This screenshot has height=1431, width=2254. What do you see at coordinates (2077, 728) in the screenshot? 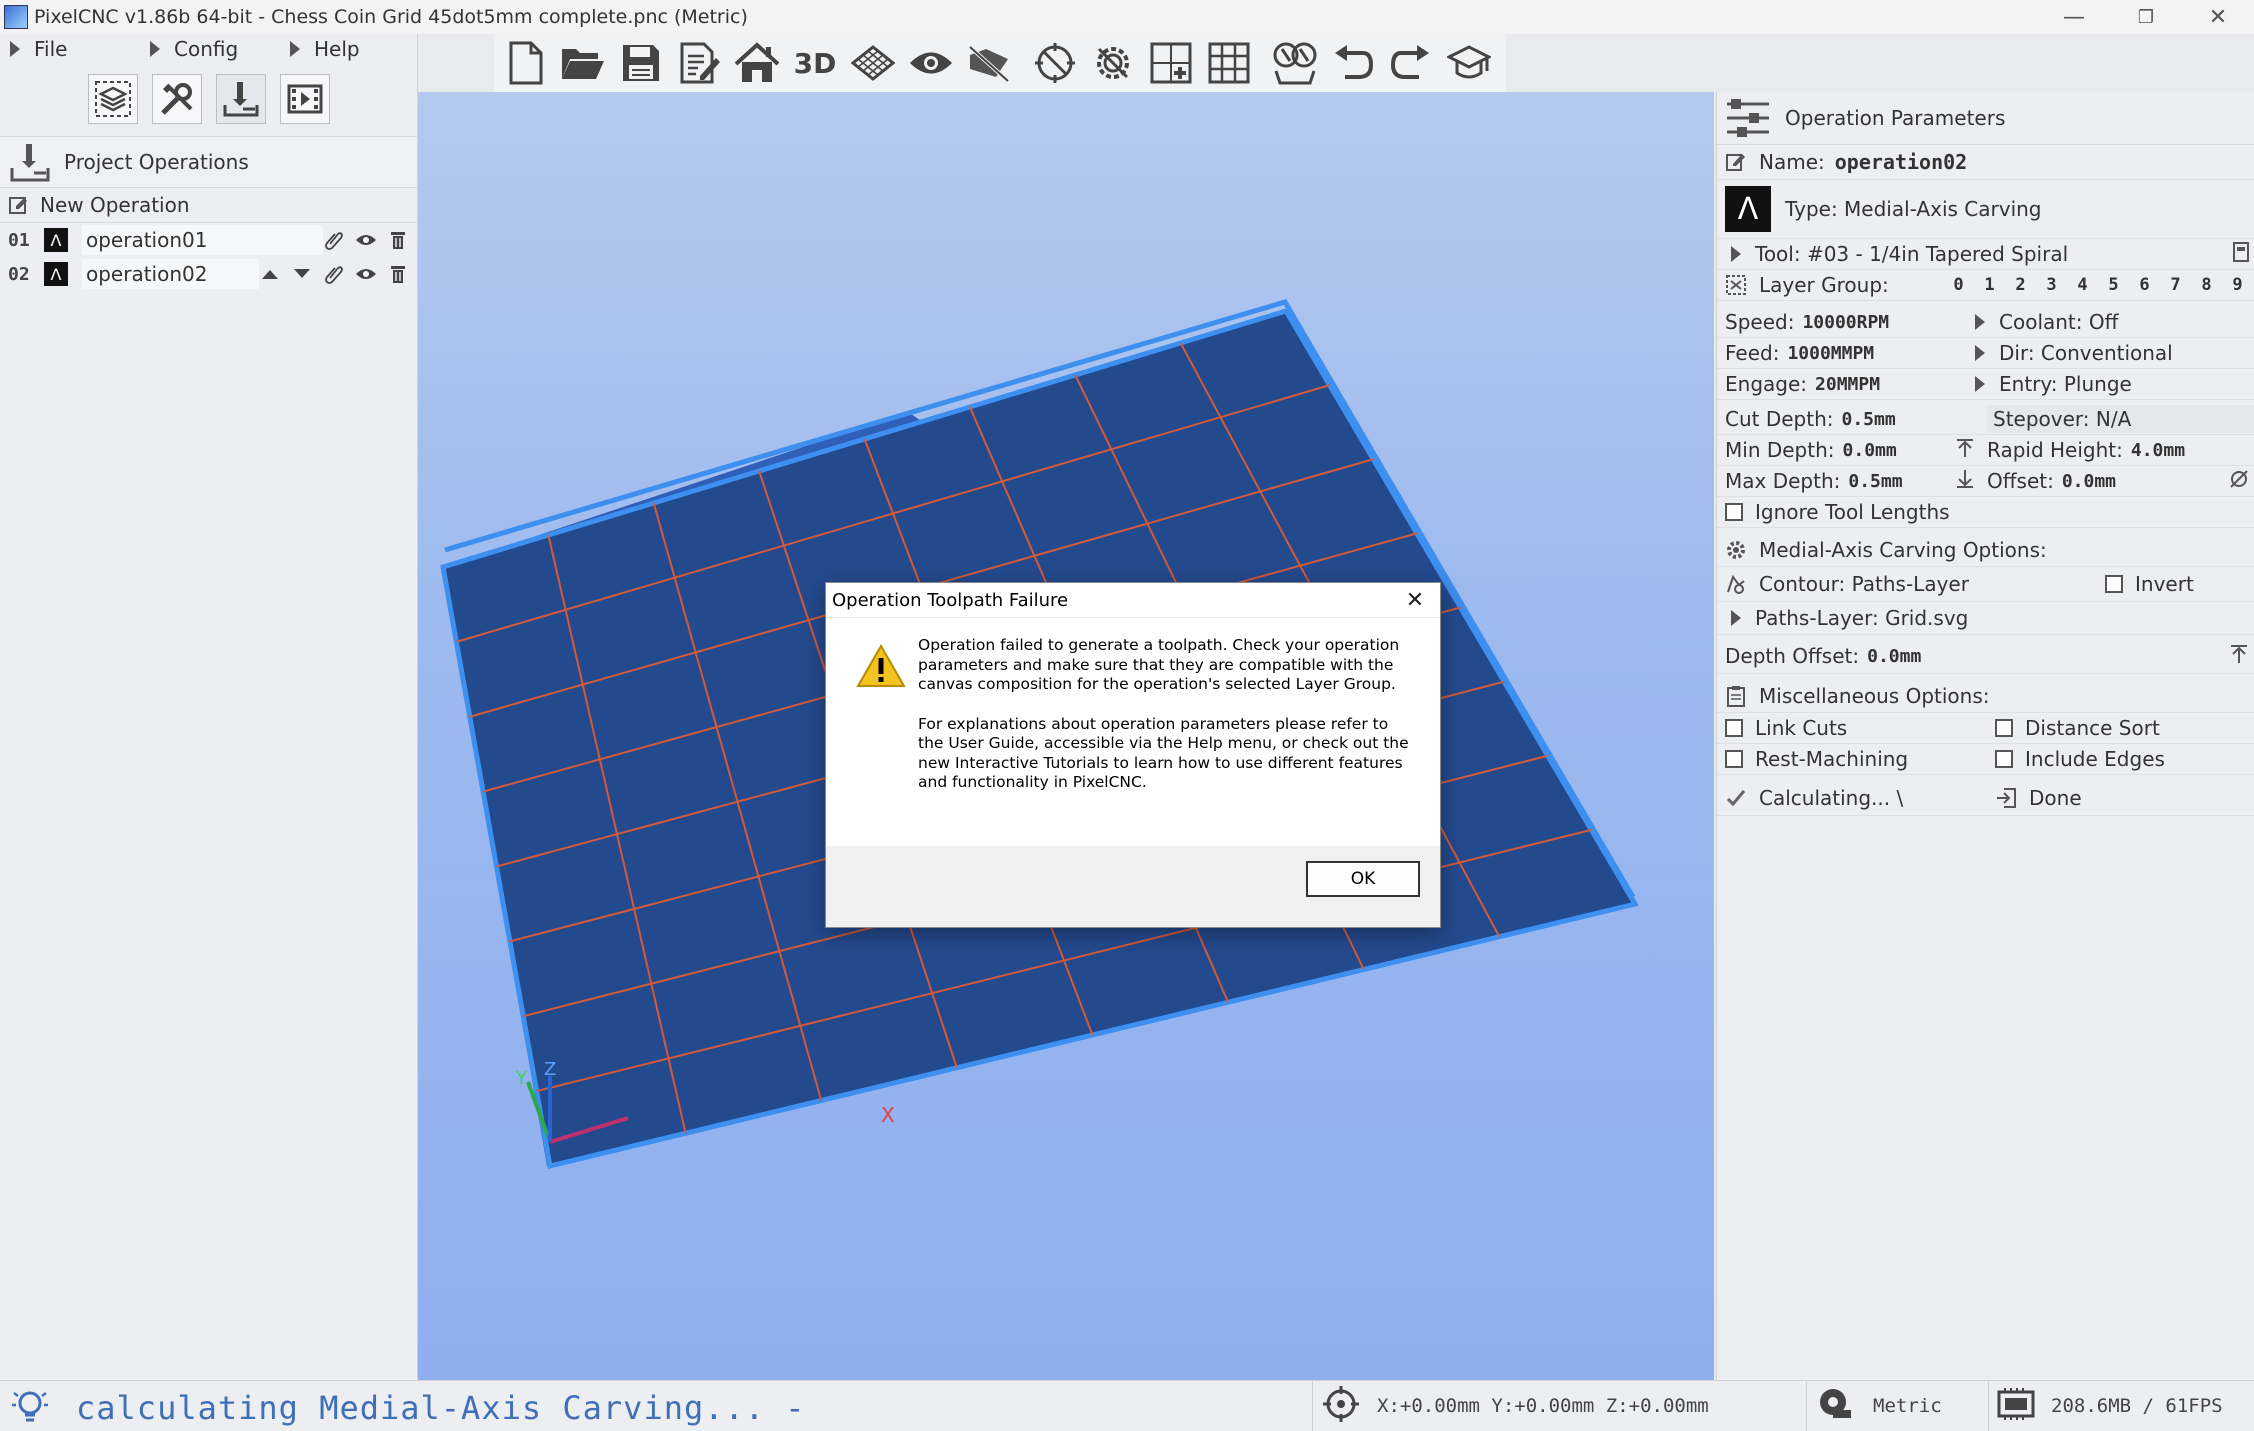
I see `distance-sort-option: Distance Sort` at bounding box center [2077, 728].